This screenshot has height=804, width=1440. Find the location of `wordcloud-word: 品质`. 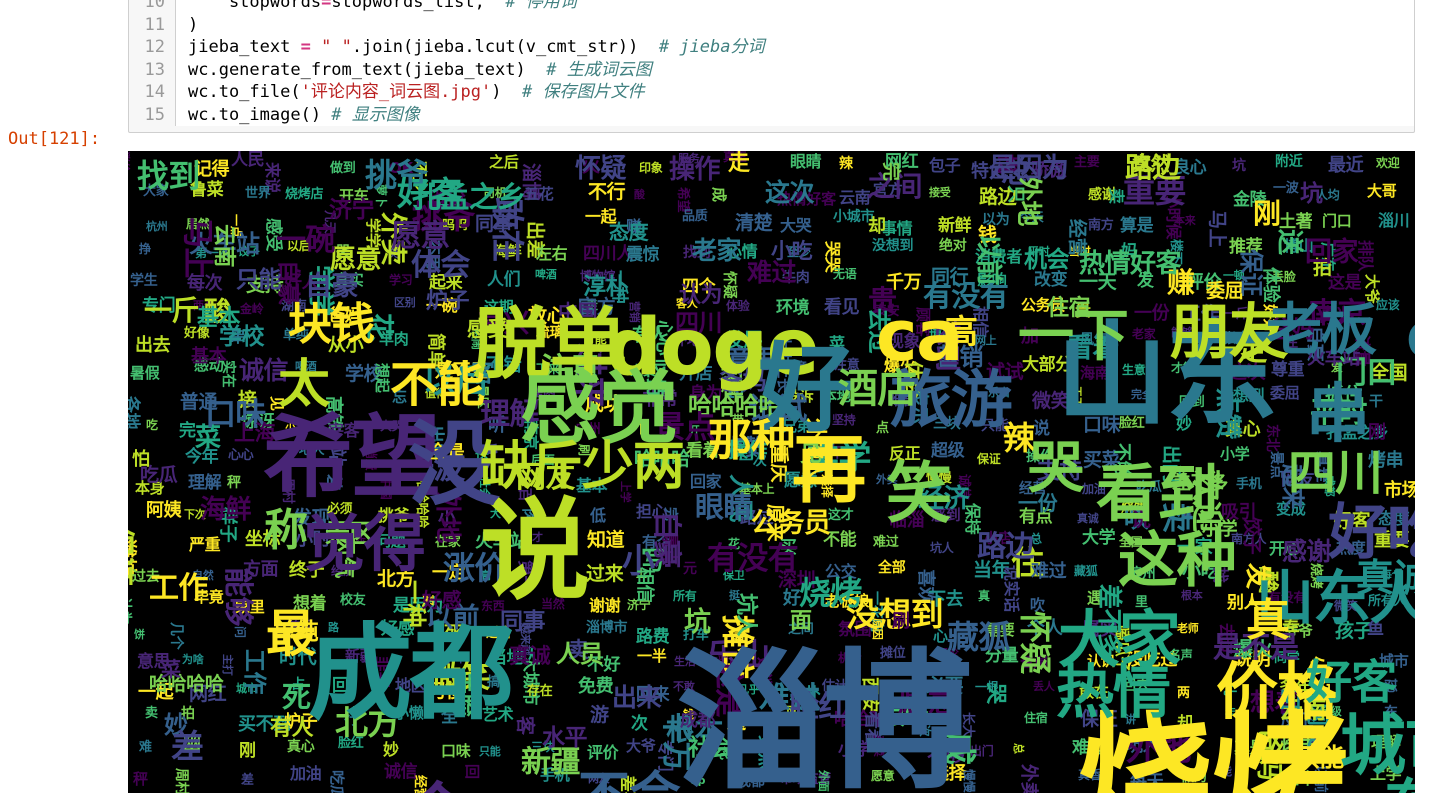

wordcloud-word: 品质 is located at coordinates (695, 216).